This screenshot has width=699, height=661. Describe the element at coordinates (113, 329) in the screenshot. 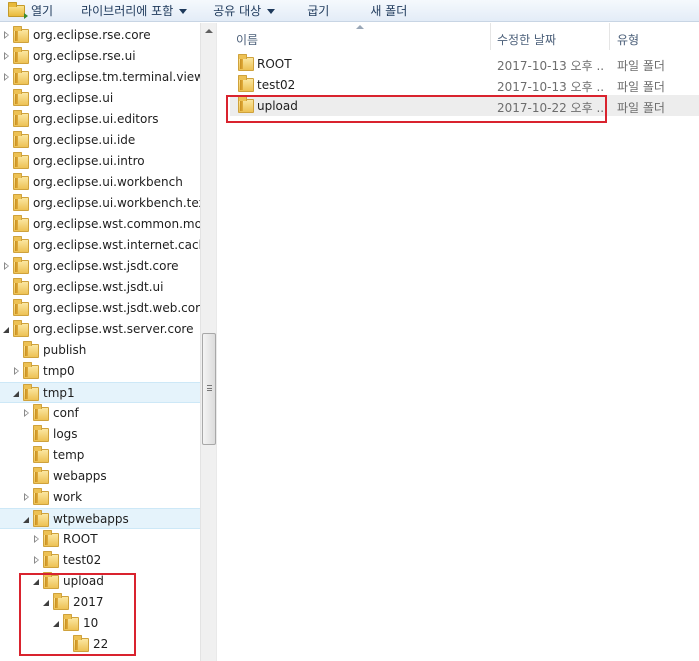

I see `tree-item-label: org.eclipse.wst.server.core` at that location.